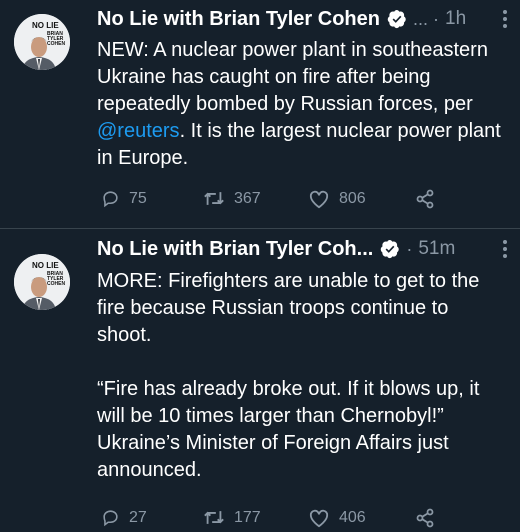 The width and height of the screenshot is (520, 532). I want to click on reply-button: 75, so click(124, 198).